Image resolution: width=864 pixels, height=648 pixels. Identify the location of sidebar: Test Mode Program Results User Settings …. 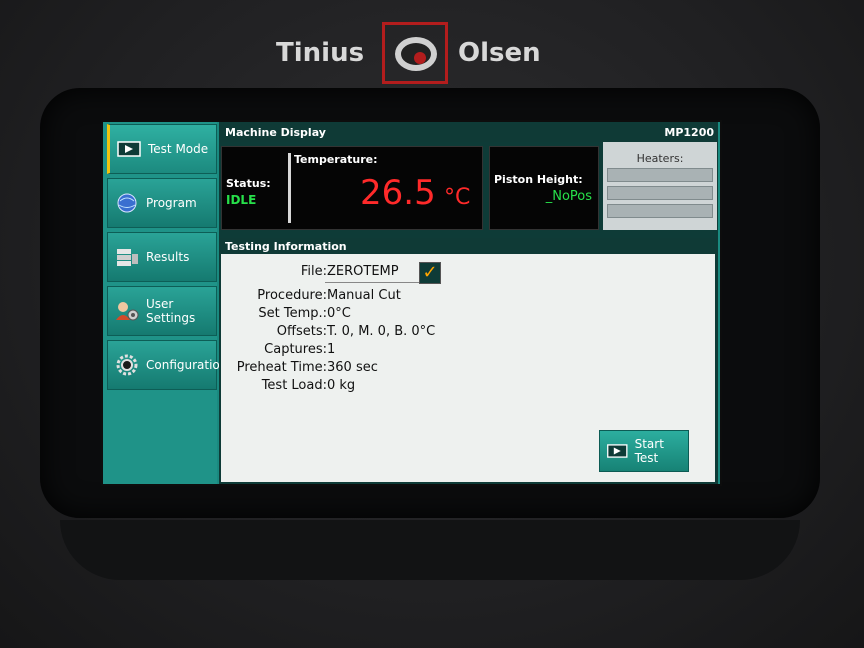
(165, 303).